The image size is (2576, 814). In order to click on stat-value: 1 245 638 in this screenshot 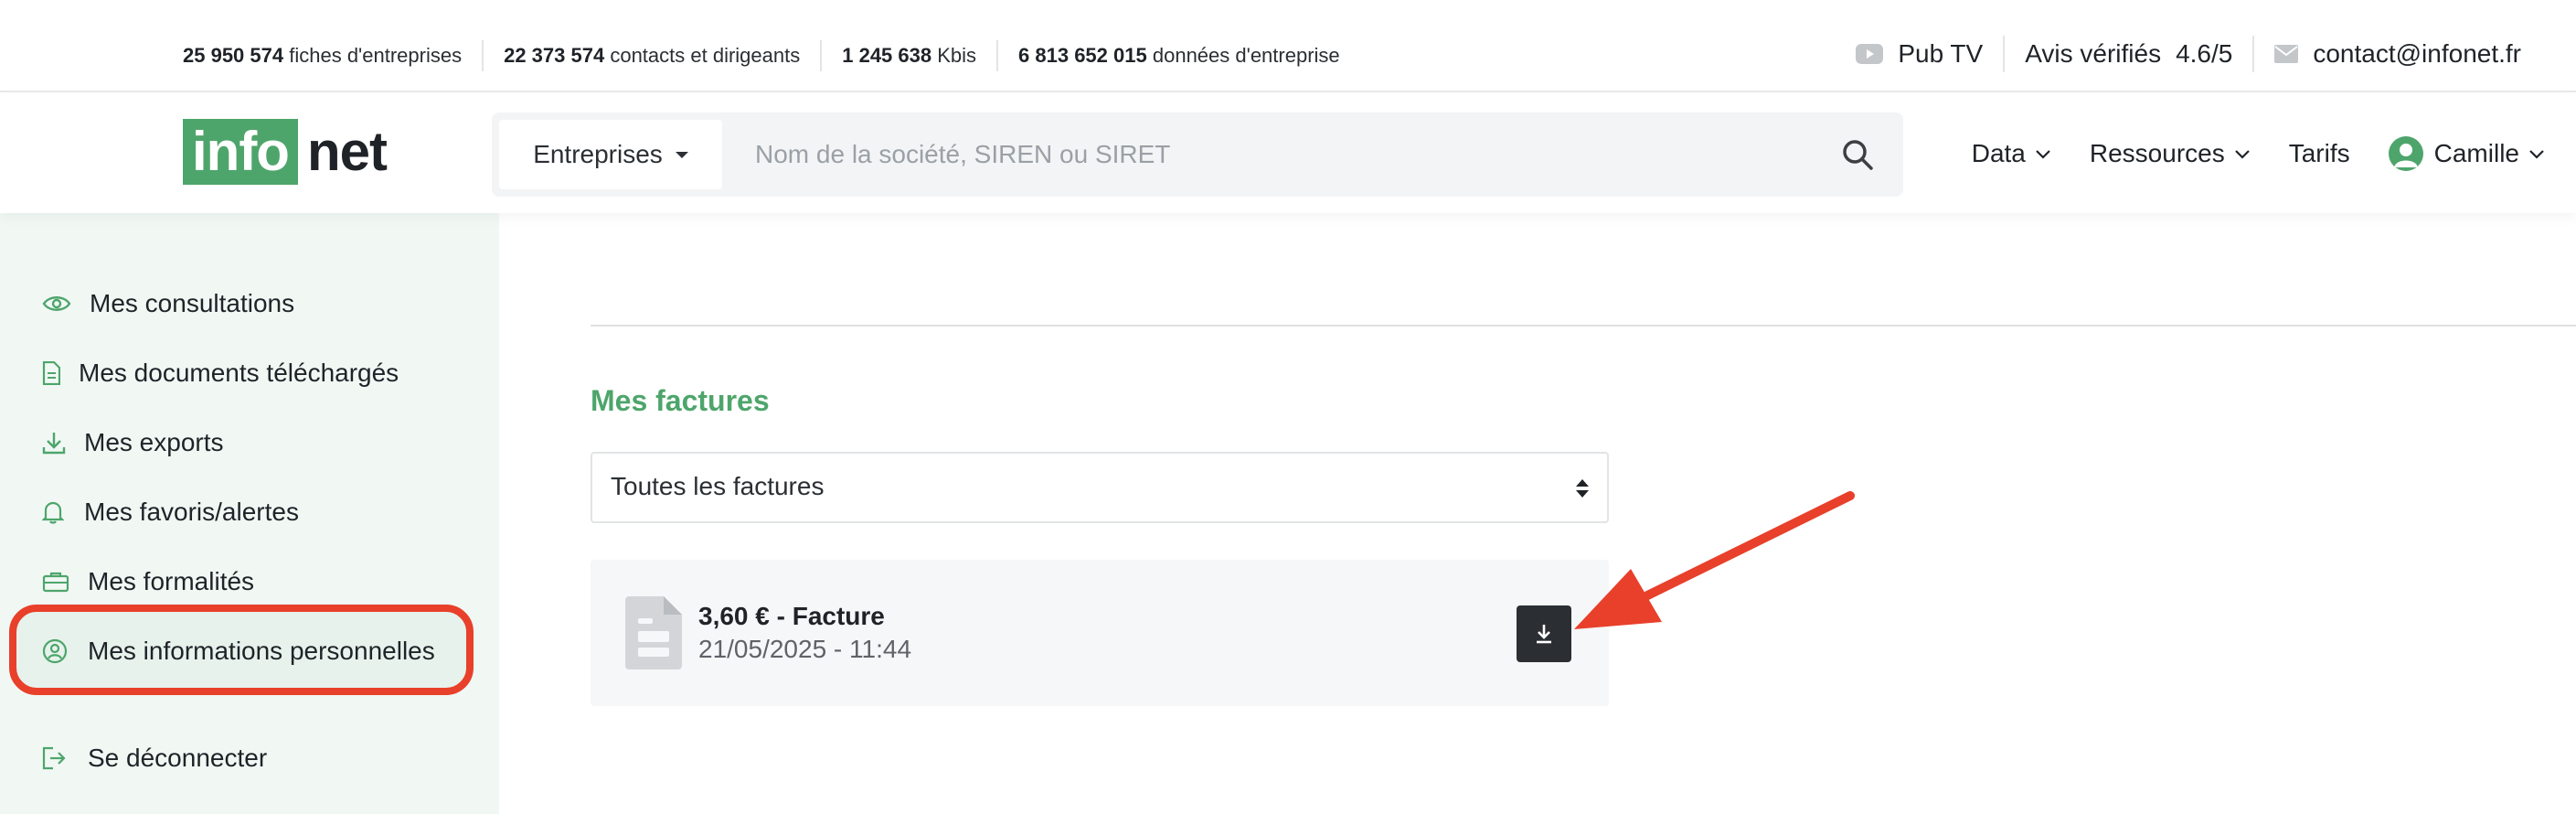, I will do `click(887, 55)`.